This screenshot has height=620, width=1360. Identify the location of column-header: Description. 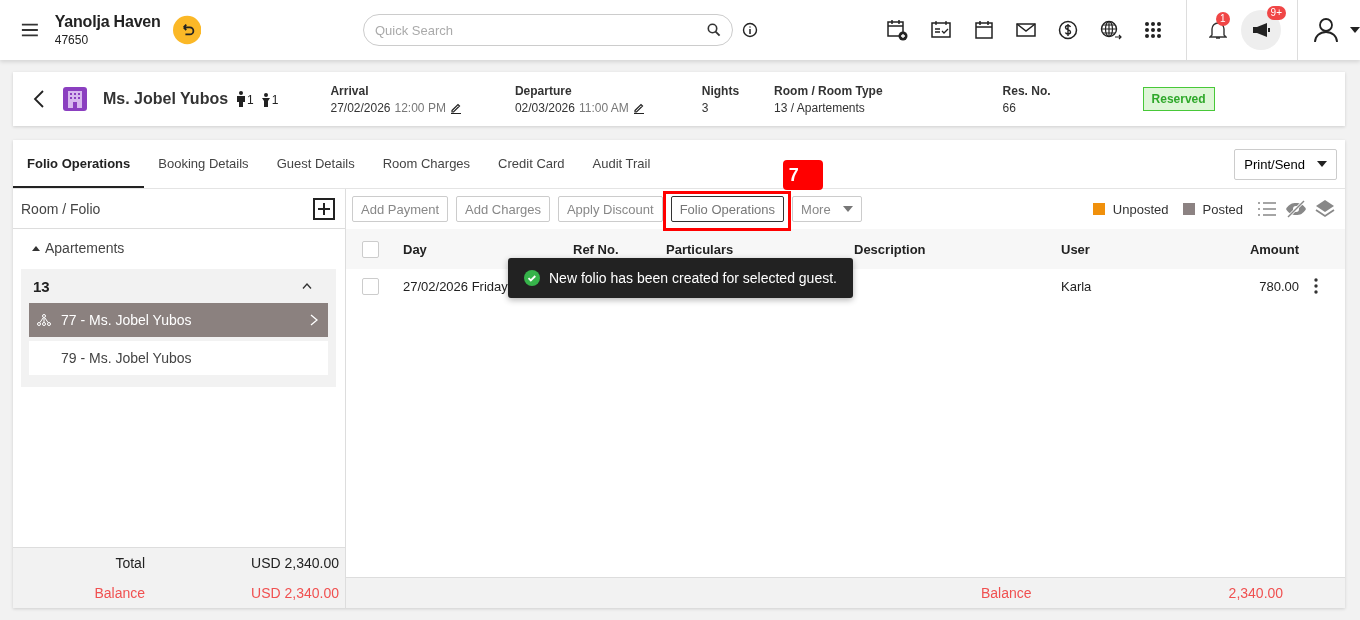
(890, 249).